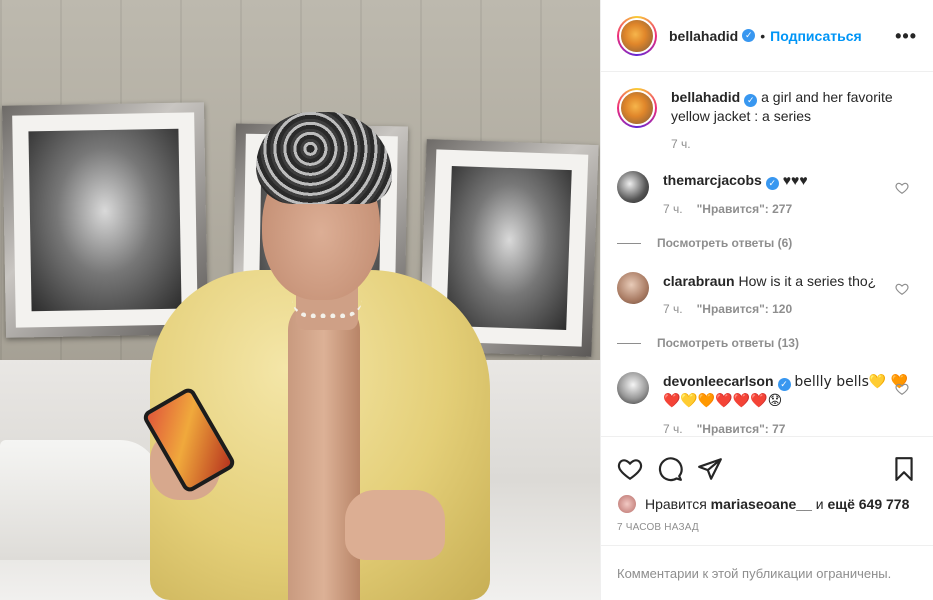  What do you see at coordinates (703, 36) in the screenshot?
I see `author-username: bellahadid` at bounding box center [703, 36].